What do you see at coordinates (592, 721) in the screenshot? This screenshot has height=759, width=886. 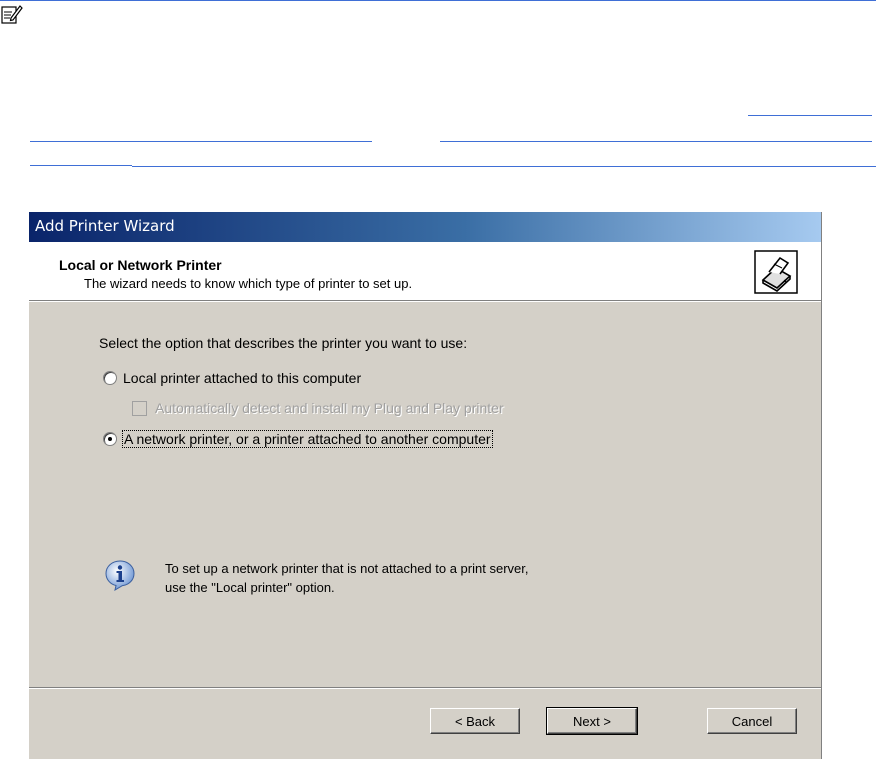 I see `next-button: Next >` at bounding box center [592, 721].